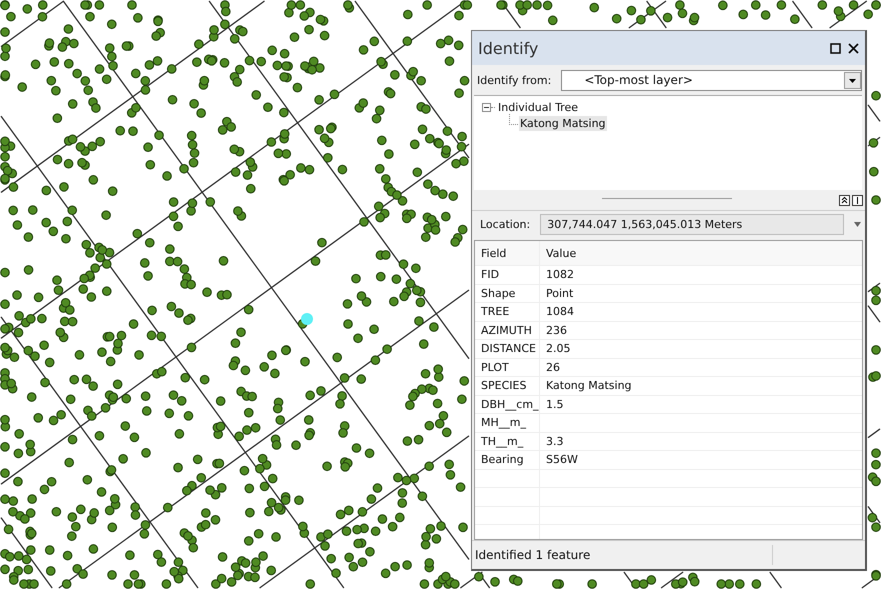  Describe the element at coordinates (507, 349) in the screenshot. I see `field-cell: DISTANCE` at that location.